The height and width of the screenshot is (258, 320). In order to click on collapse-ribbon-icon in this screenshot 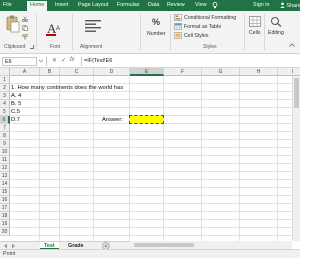, I will do `click(292, 46)`.